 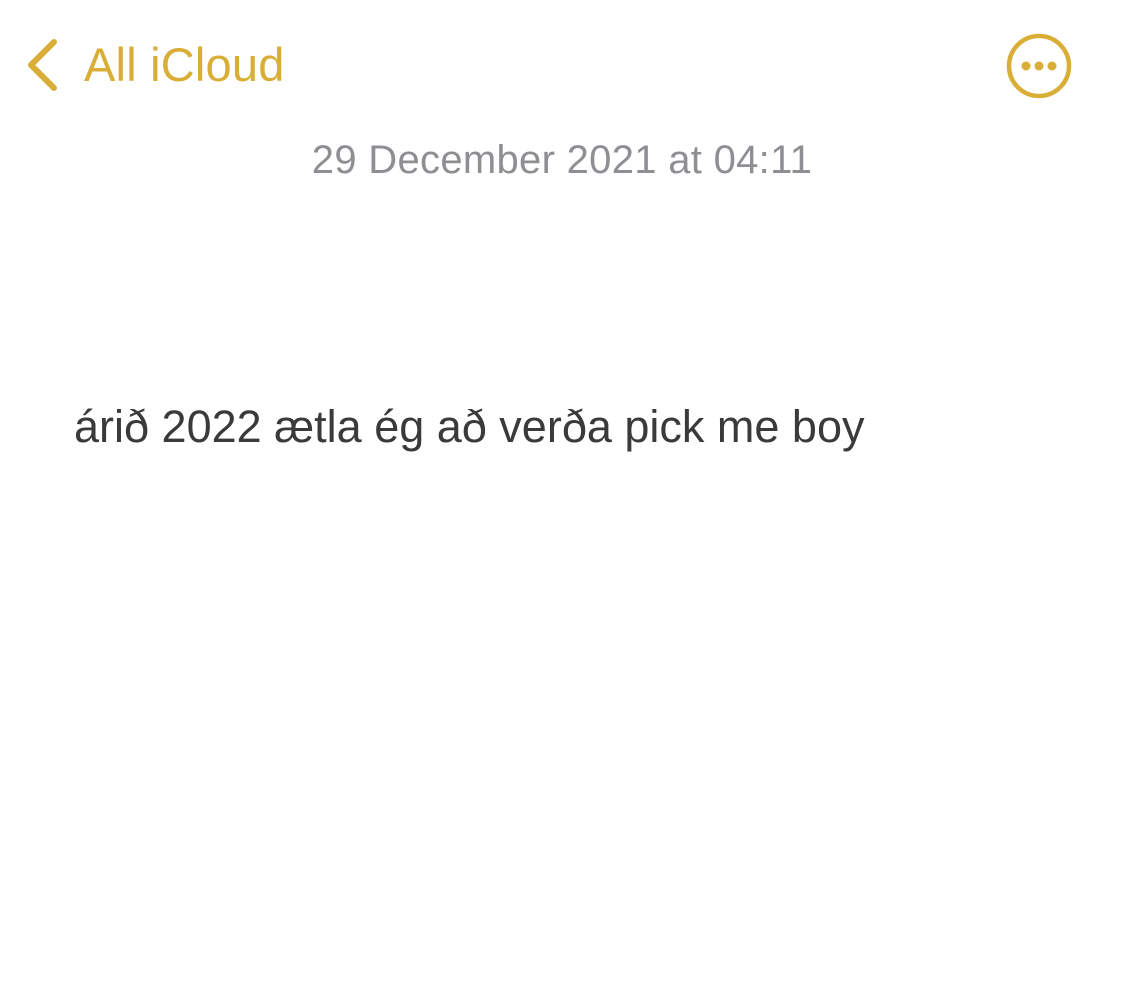 I want to click on note-body-text: árið 2022 ætla ég að verða pick me boy, so click(x=564, y=427).